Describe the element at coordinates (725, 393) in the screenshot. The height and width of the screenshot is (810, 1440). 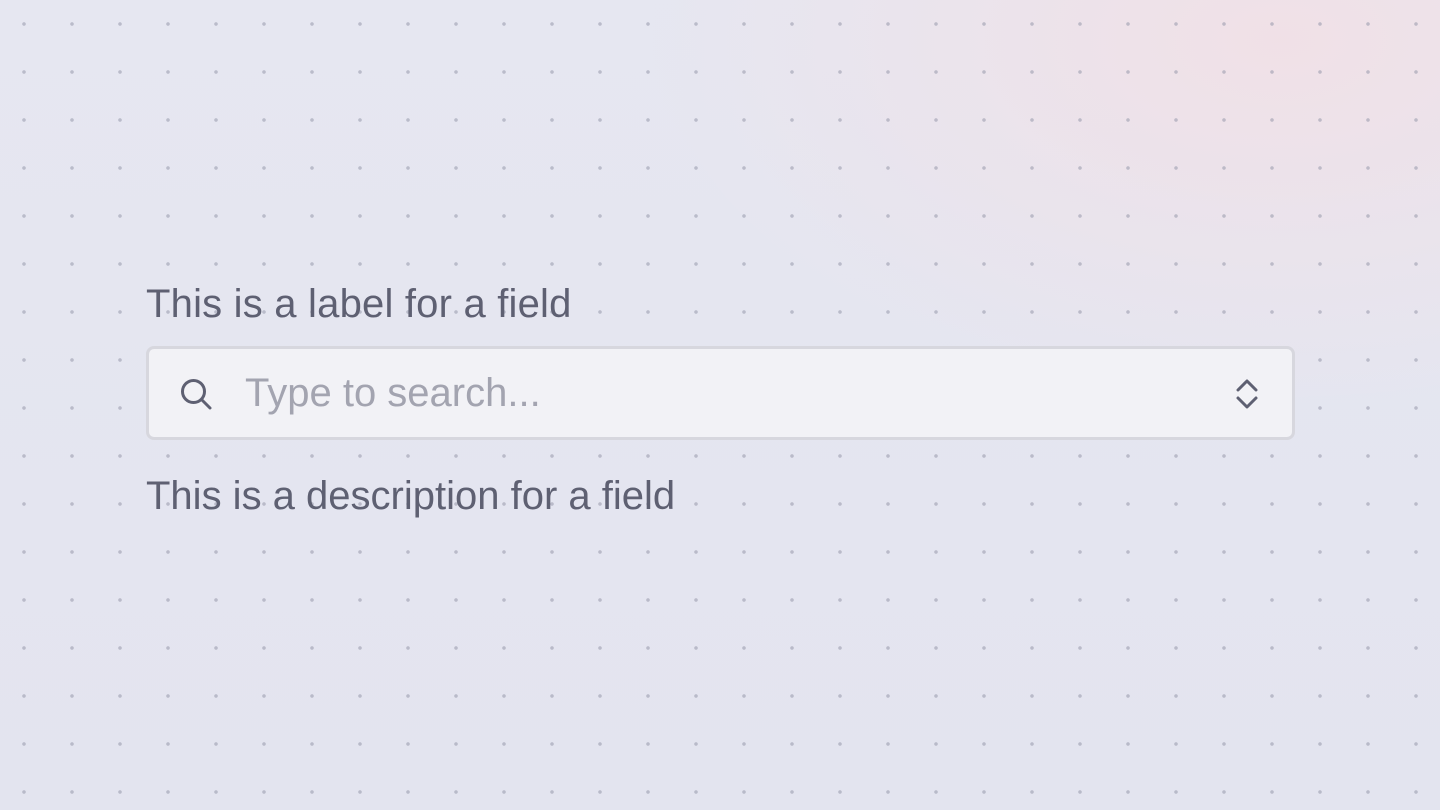
I see `search-input` at that location.